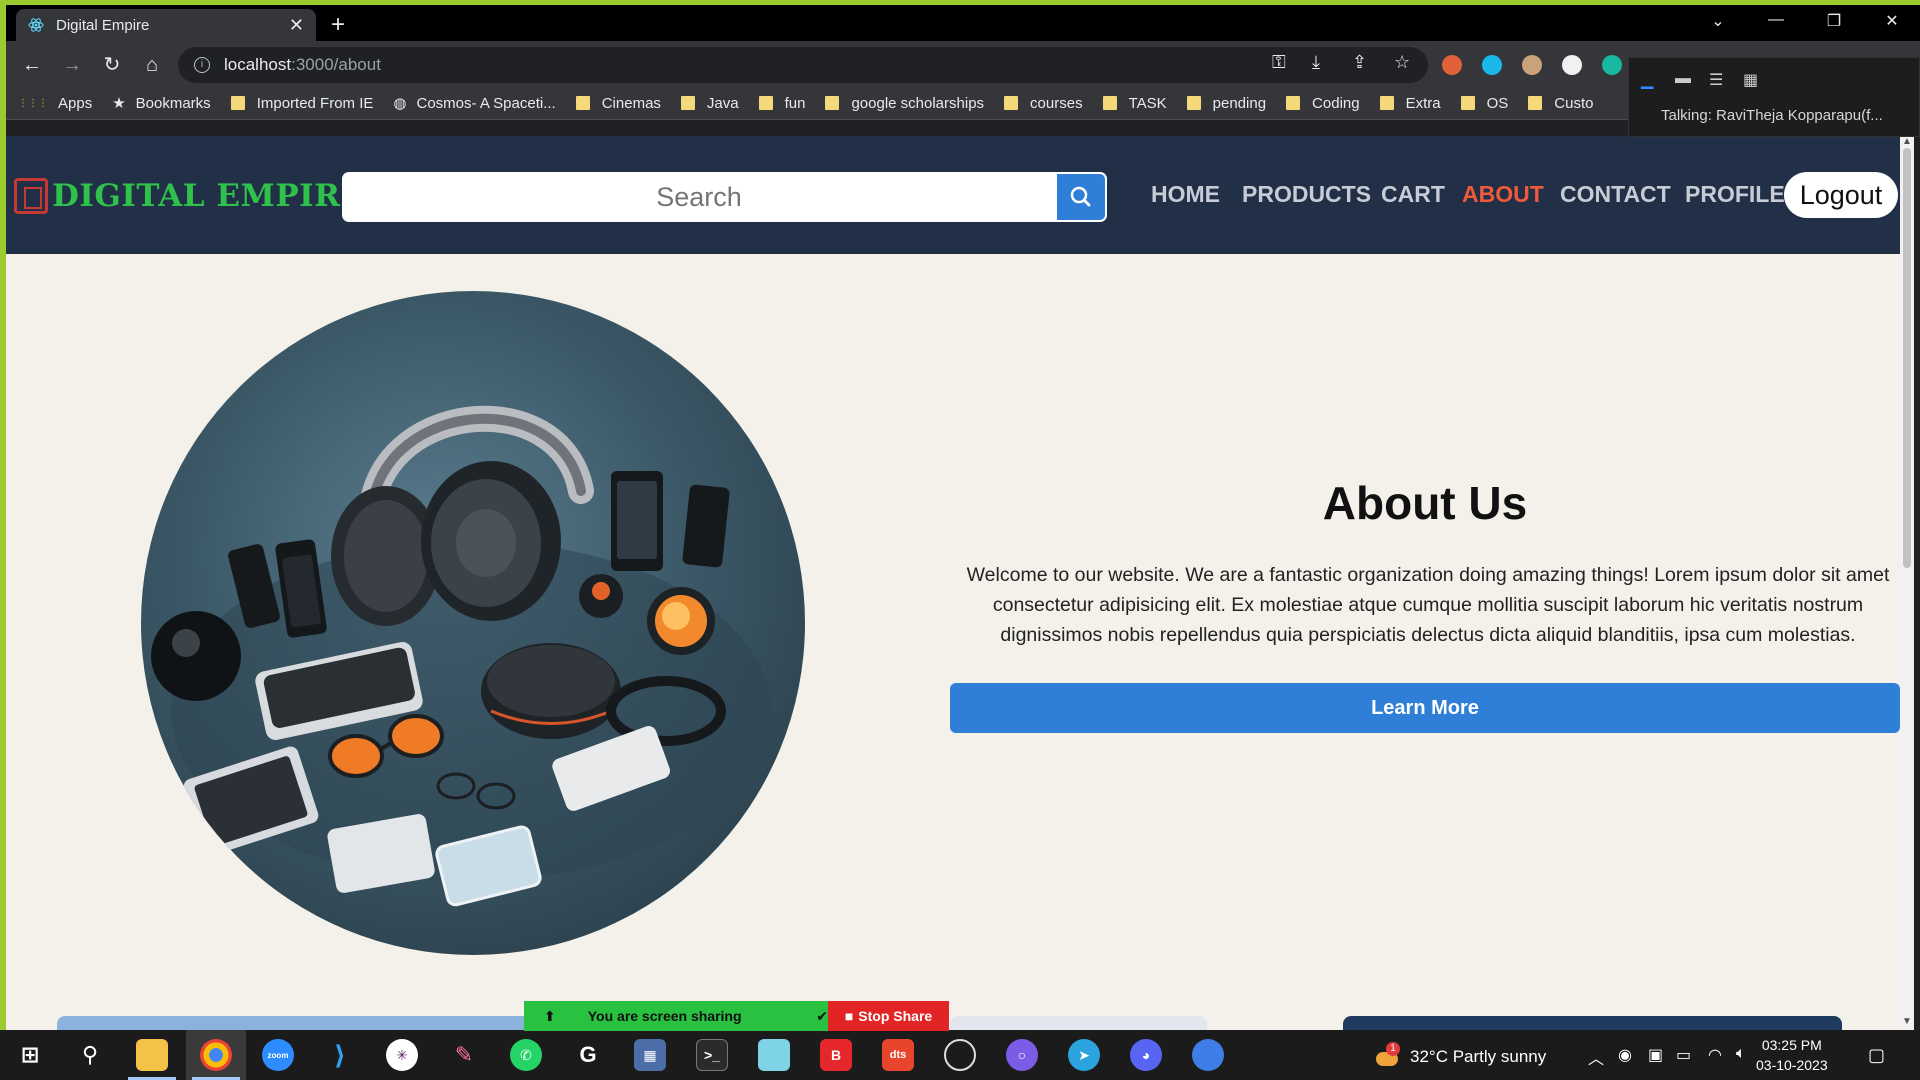 This screenshot has height=1080, width=1920. What do you see at coordinates (189, 196) in the screenshot?
I see `site-logo: DIGITAL EMPIRE` at bounding box center [189, 196].